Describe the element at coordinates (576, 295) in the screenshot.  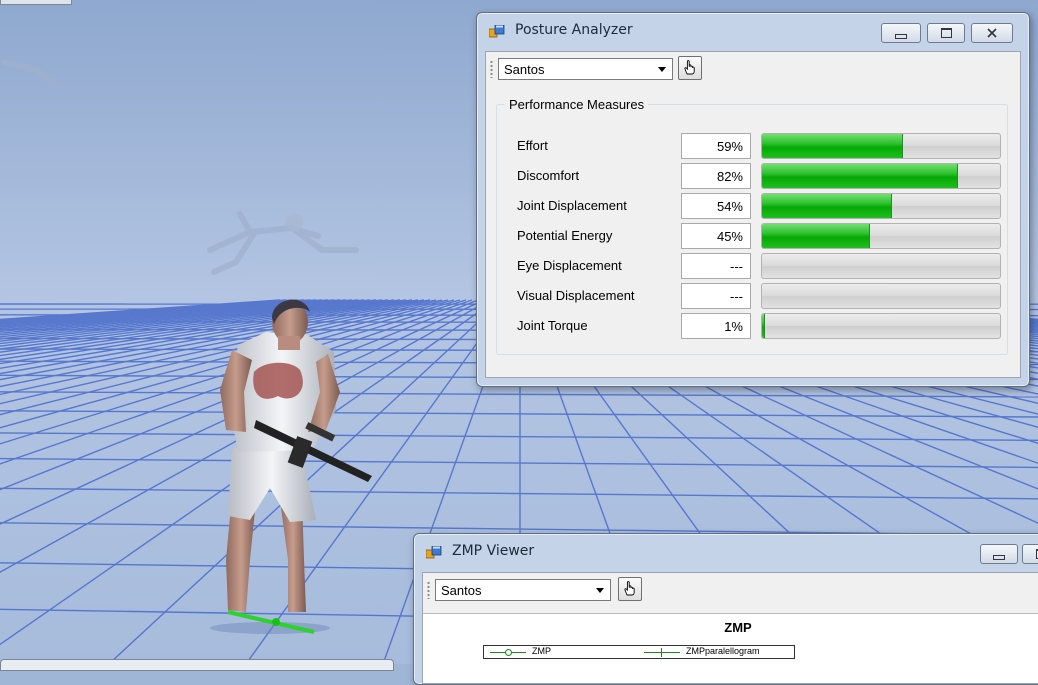
I see `measure-label: Visual Displacement` at that location.